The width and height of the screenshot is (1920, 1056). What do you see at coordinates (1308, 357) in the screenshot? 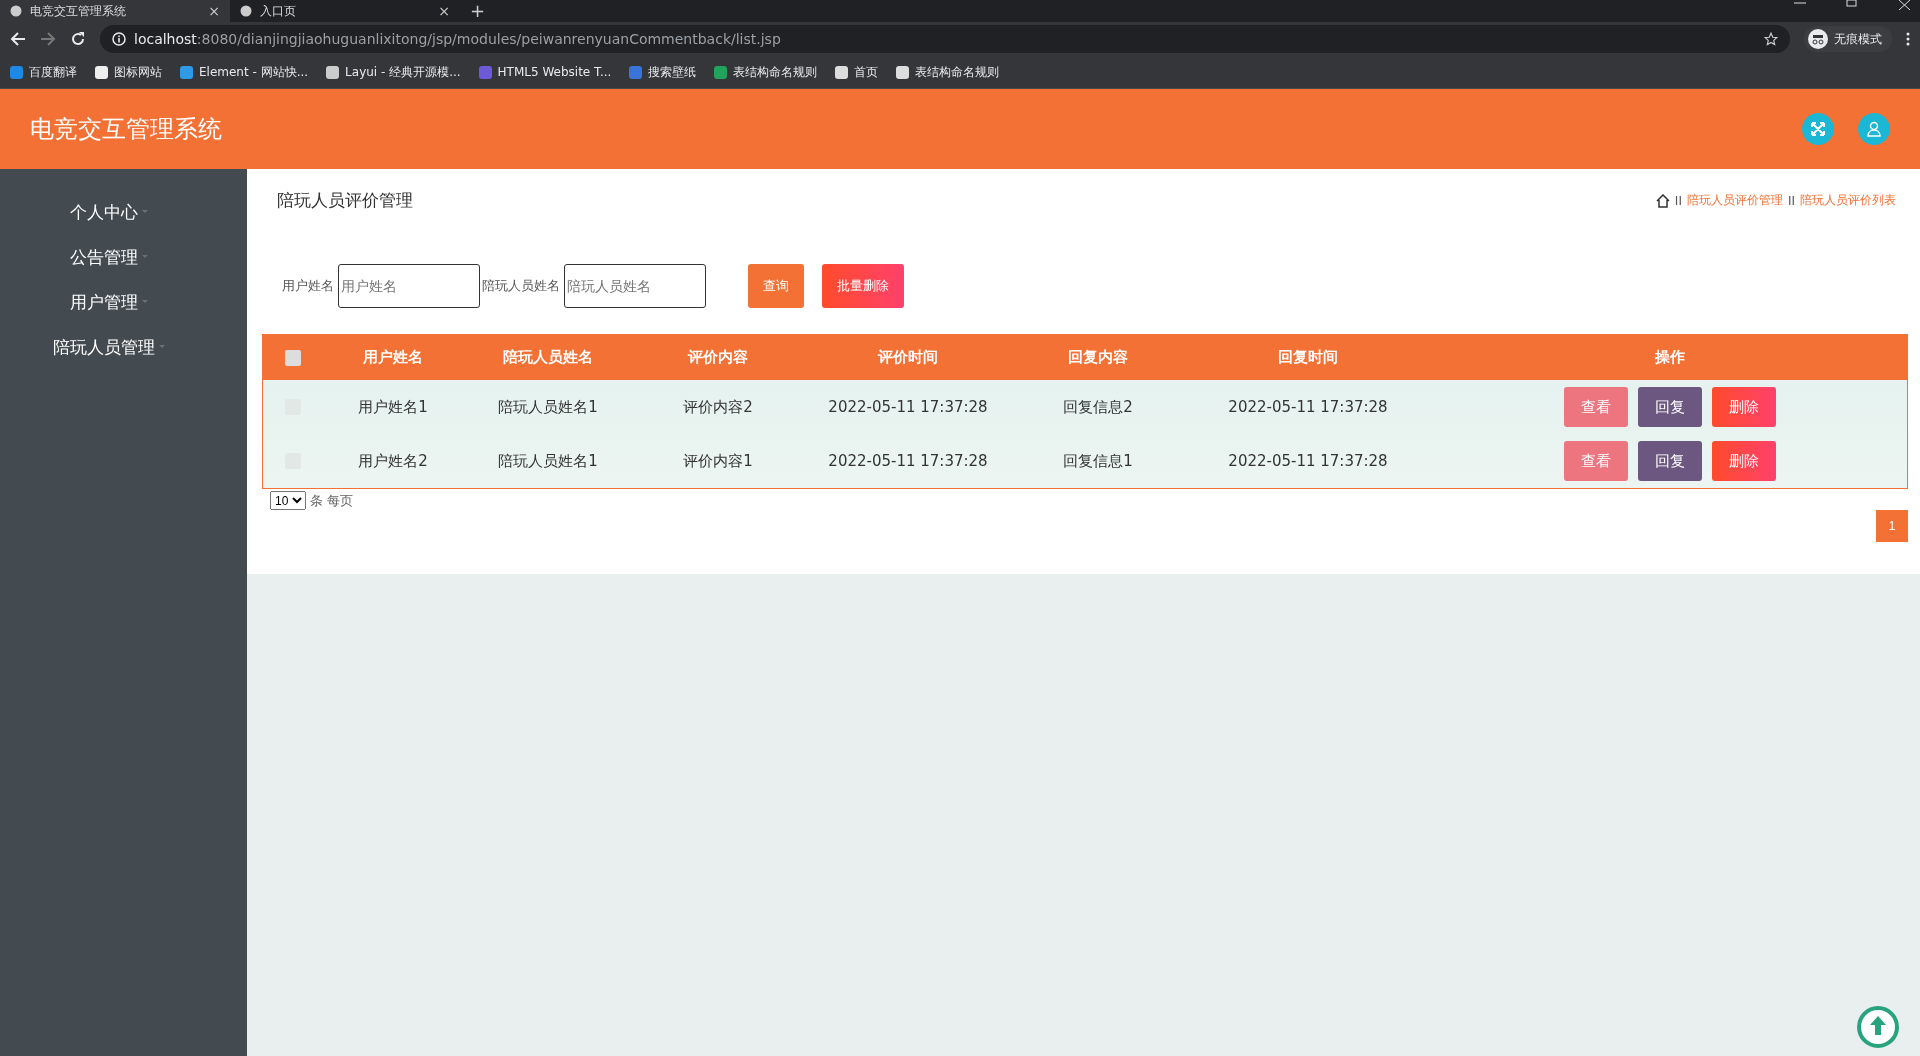
I see `column-header: 回复时间` at bounding box center [1308, 357].